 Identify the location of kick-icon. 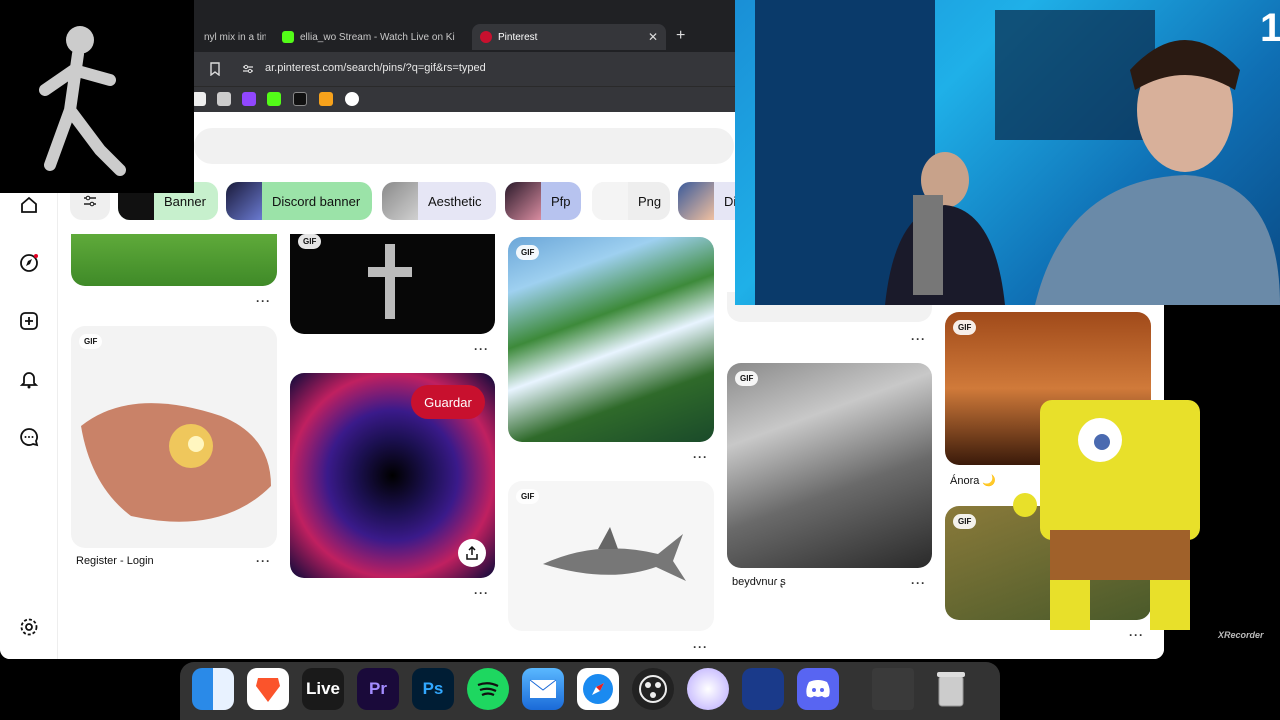
(288, 37).